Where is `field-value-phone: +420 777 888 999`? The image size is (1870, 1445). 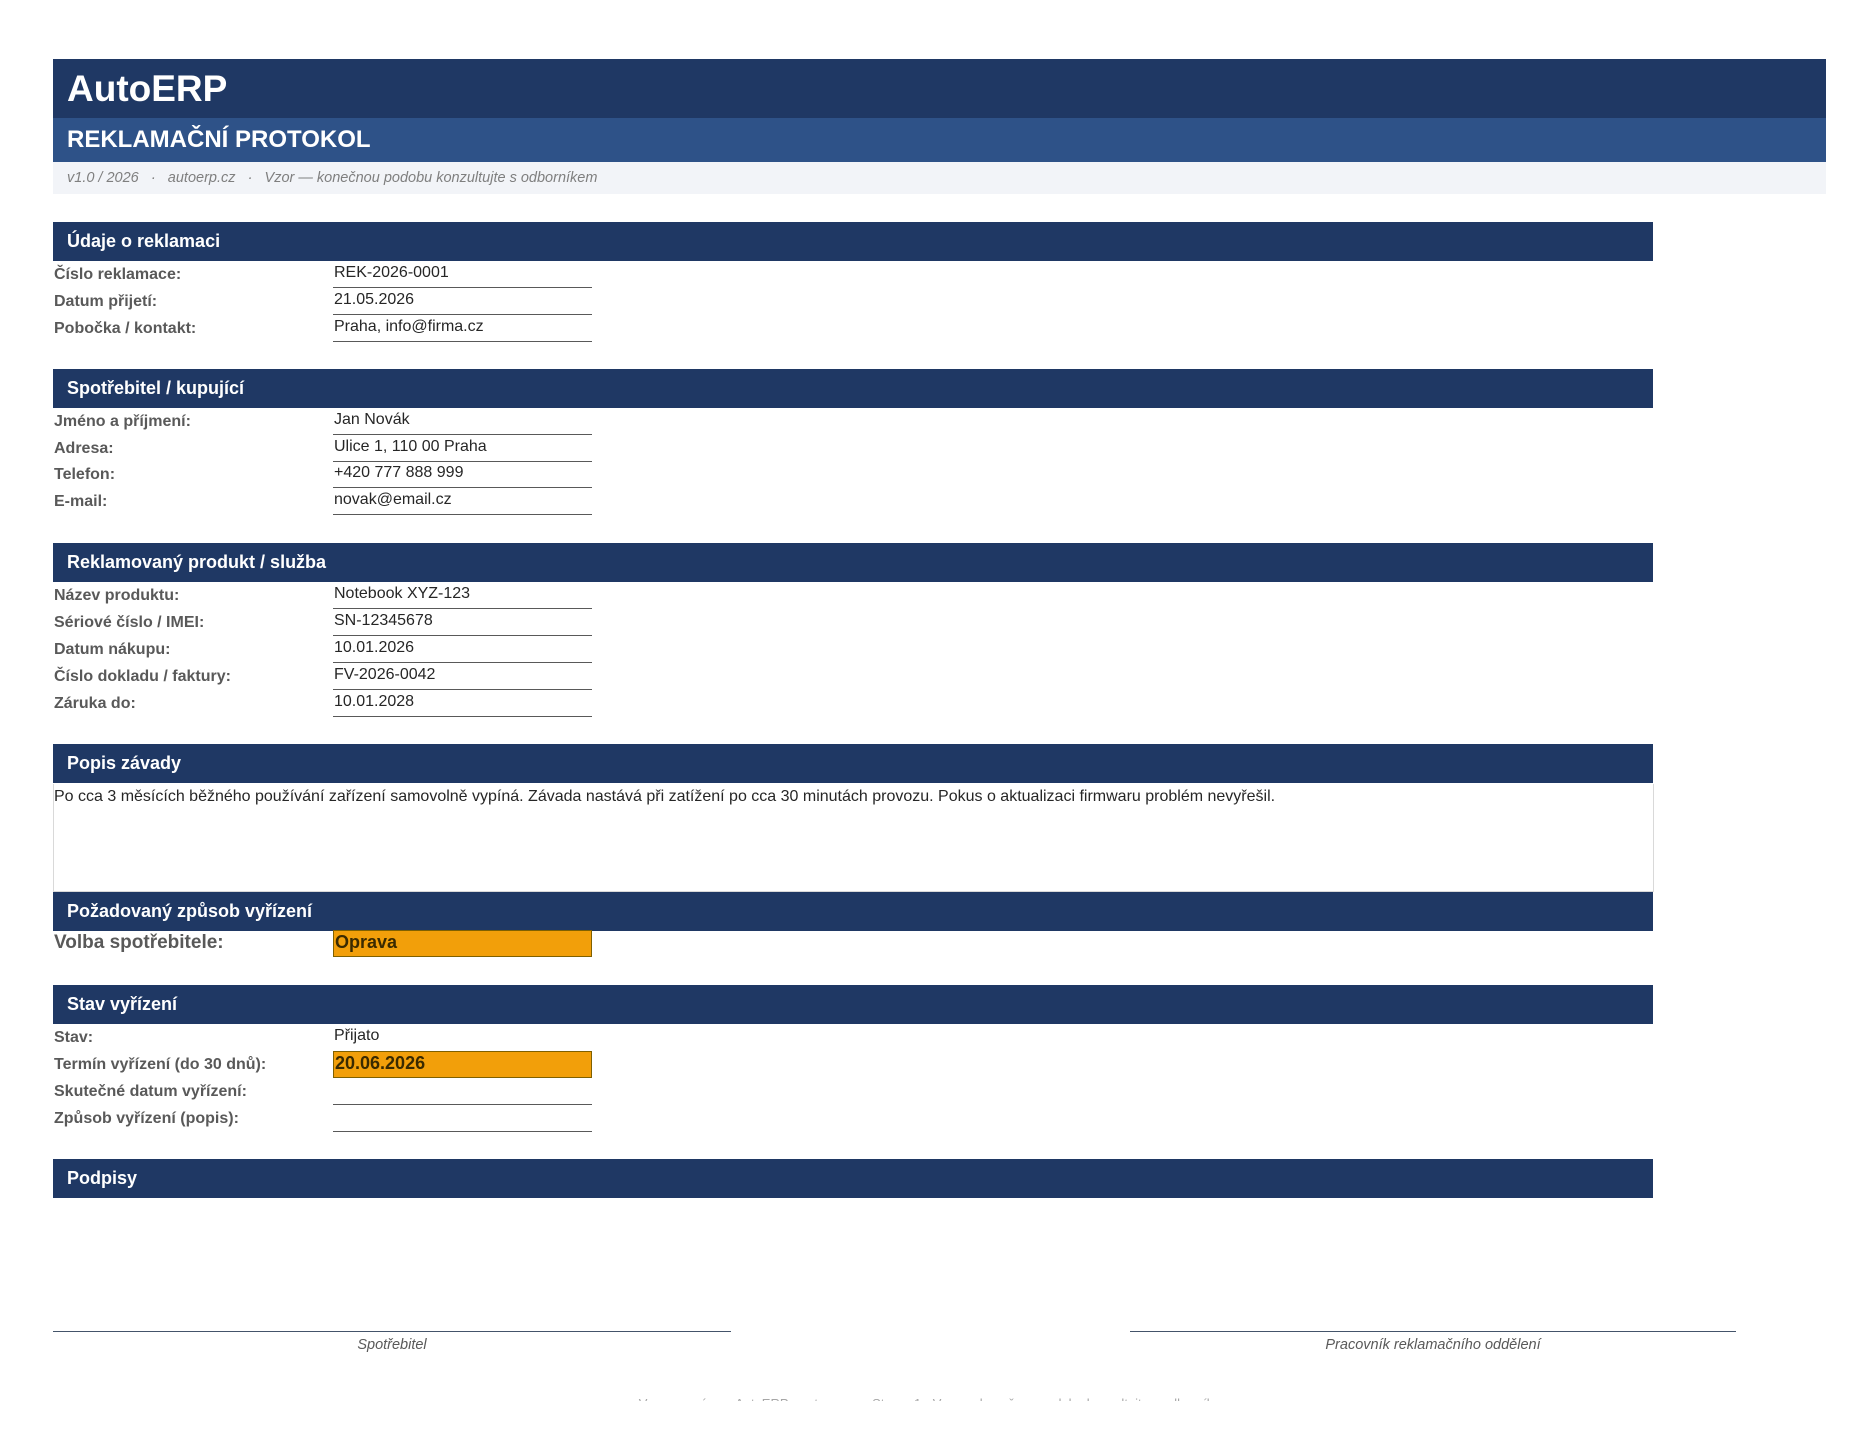 field-value-phone: +420 777 888 999 is located at coordinates (462, 475).